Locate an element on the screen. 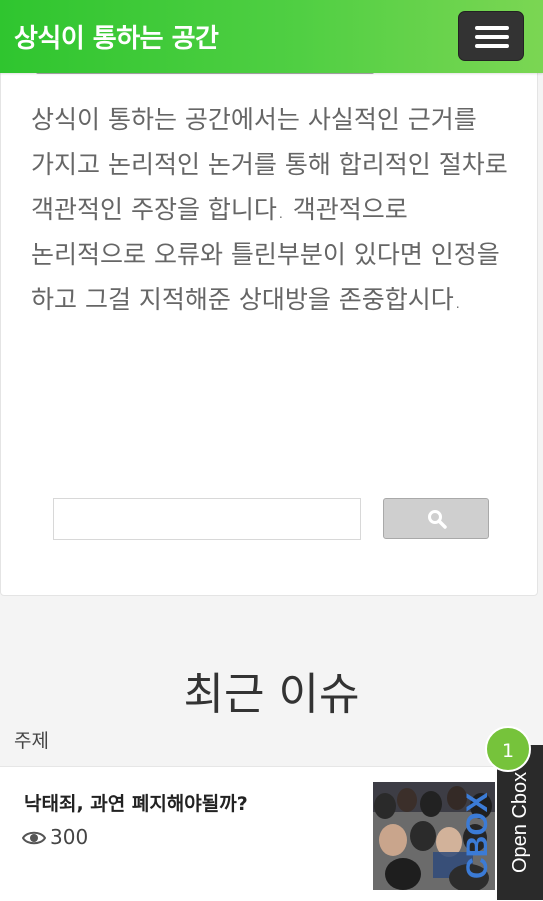 Image resolution: width=543 pixels, height=901 pixels. site-header: 상식이 통하는 공간 is located at coordinates (271, 36).